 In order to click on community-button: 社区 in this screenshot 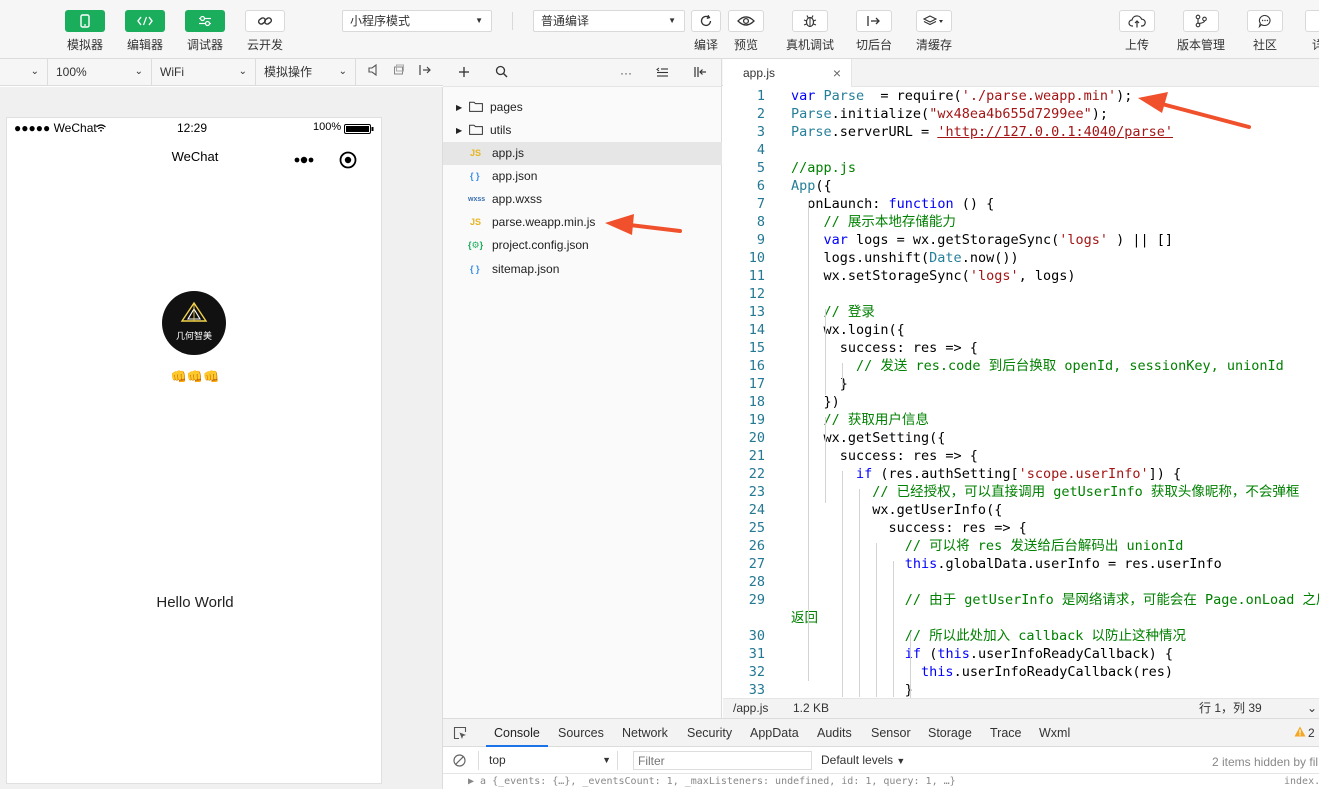, I will do `click(1265, 31)`.